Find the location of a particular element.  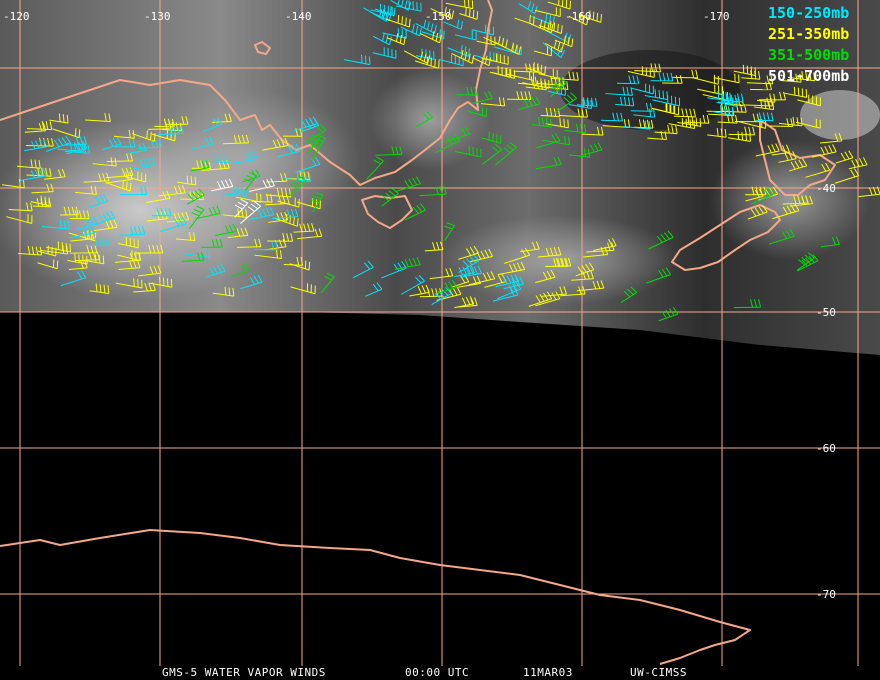

lat-label: -60 is located at coordinates (826, 448).